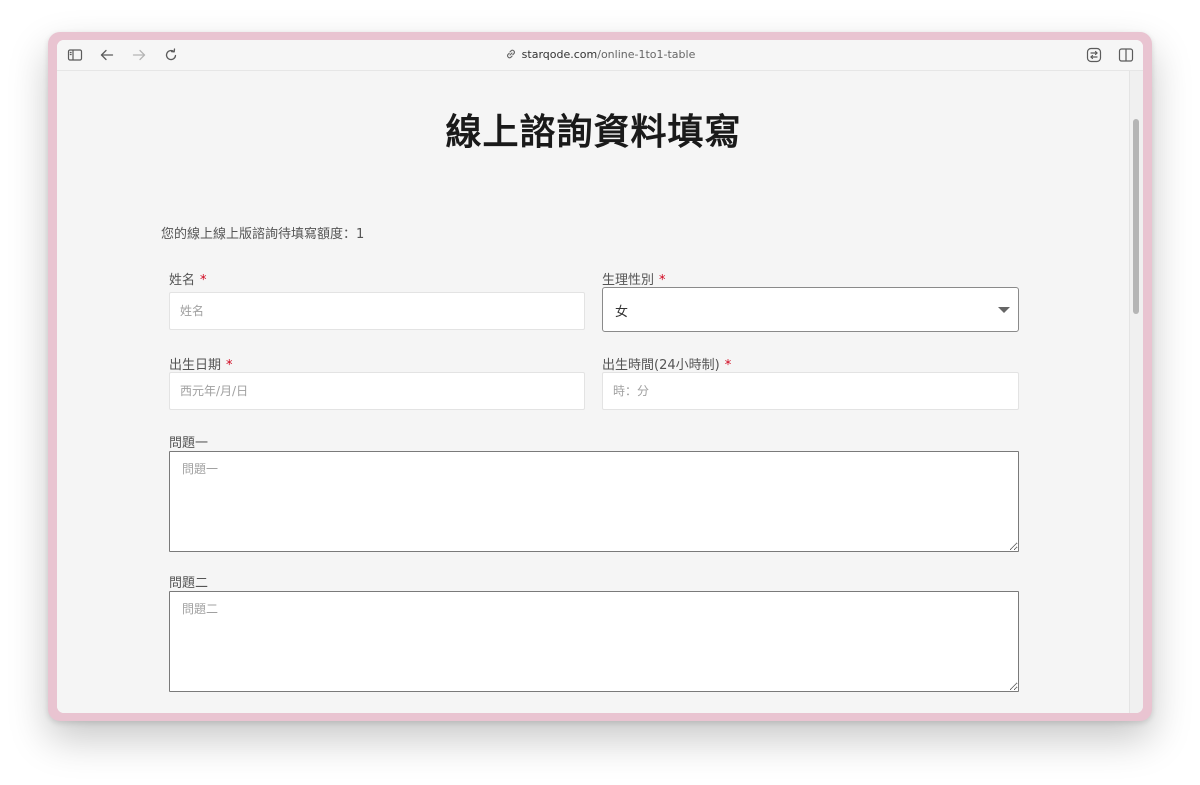 The image size is (1200, 785). I want to click on question1-label: 問題一, so click(189, 443).